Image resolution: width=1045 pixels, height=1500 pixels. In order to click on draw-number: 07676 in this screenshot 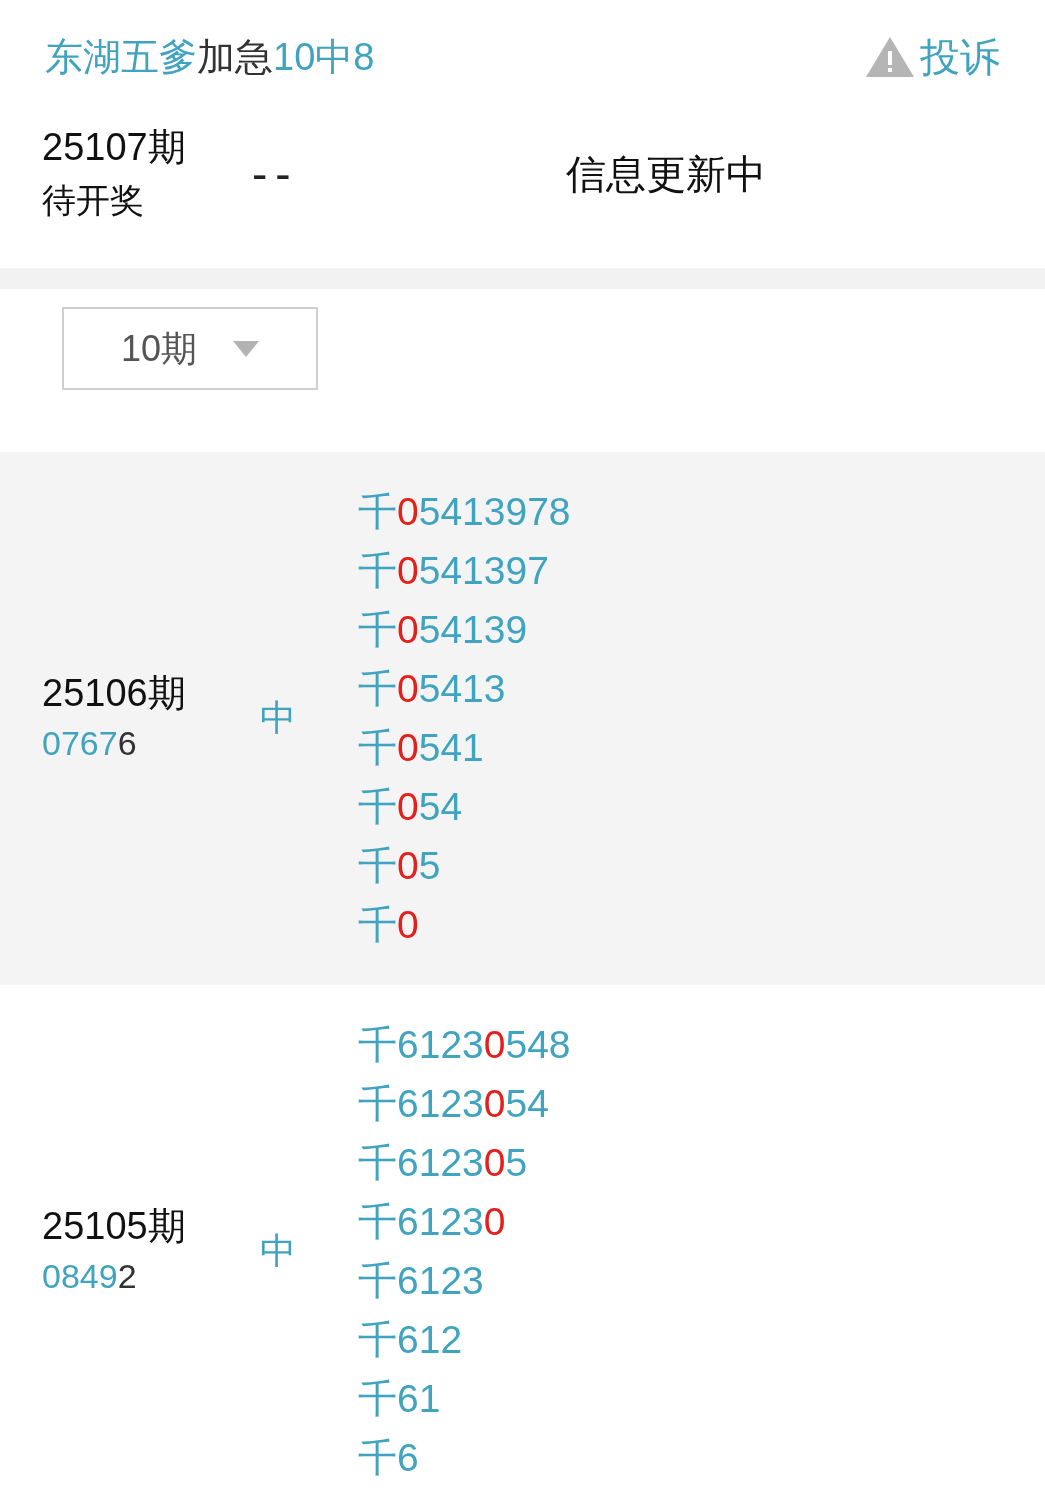, I will do `click(90, 743)`.